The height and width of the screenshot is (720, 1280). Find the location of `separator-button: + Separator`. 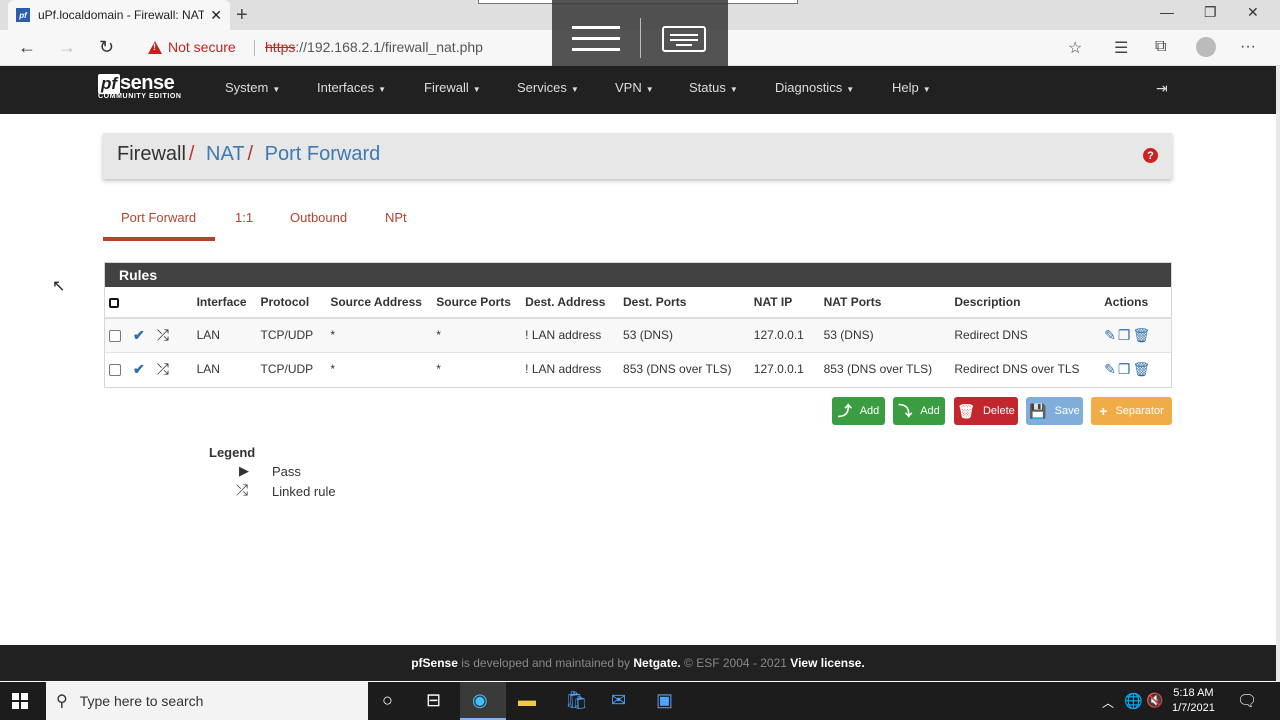

separator-button: + Separator is located at coordinates (1131, 411).